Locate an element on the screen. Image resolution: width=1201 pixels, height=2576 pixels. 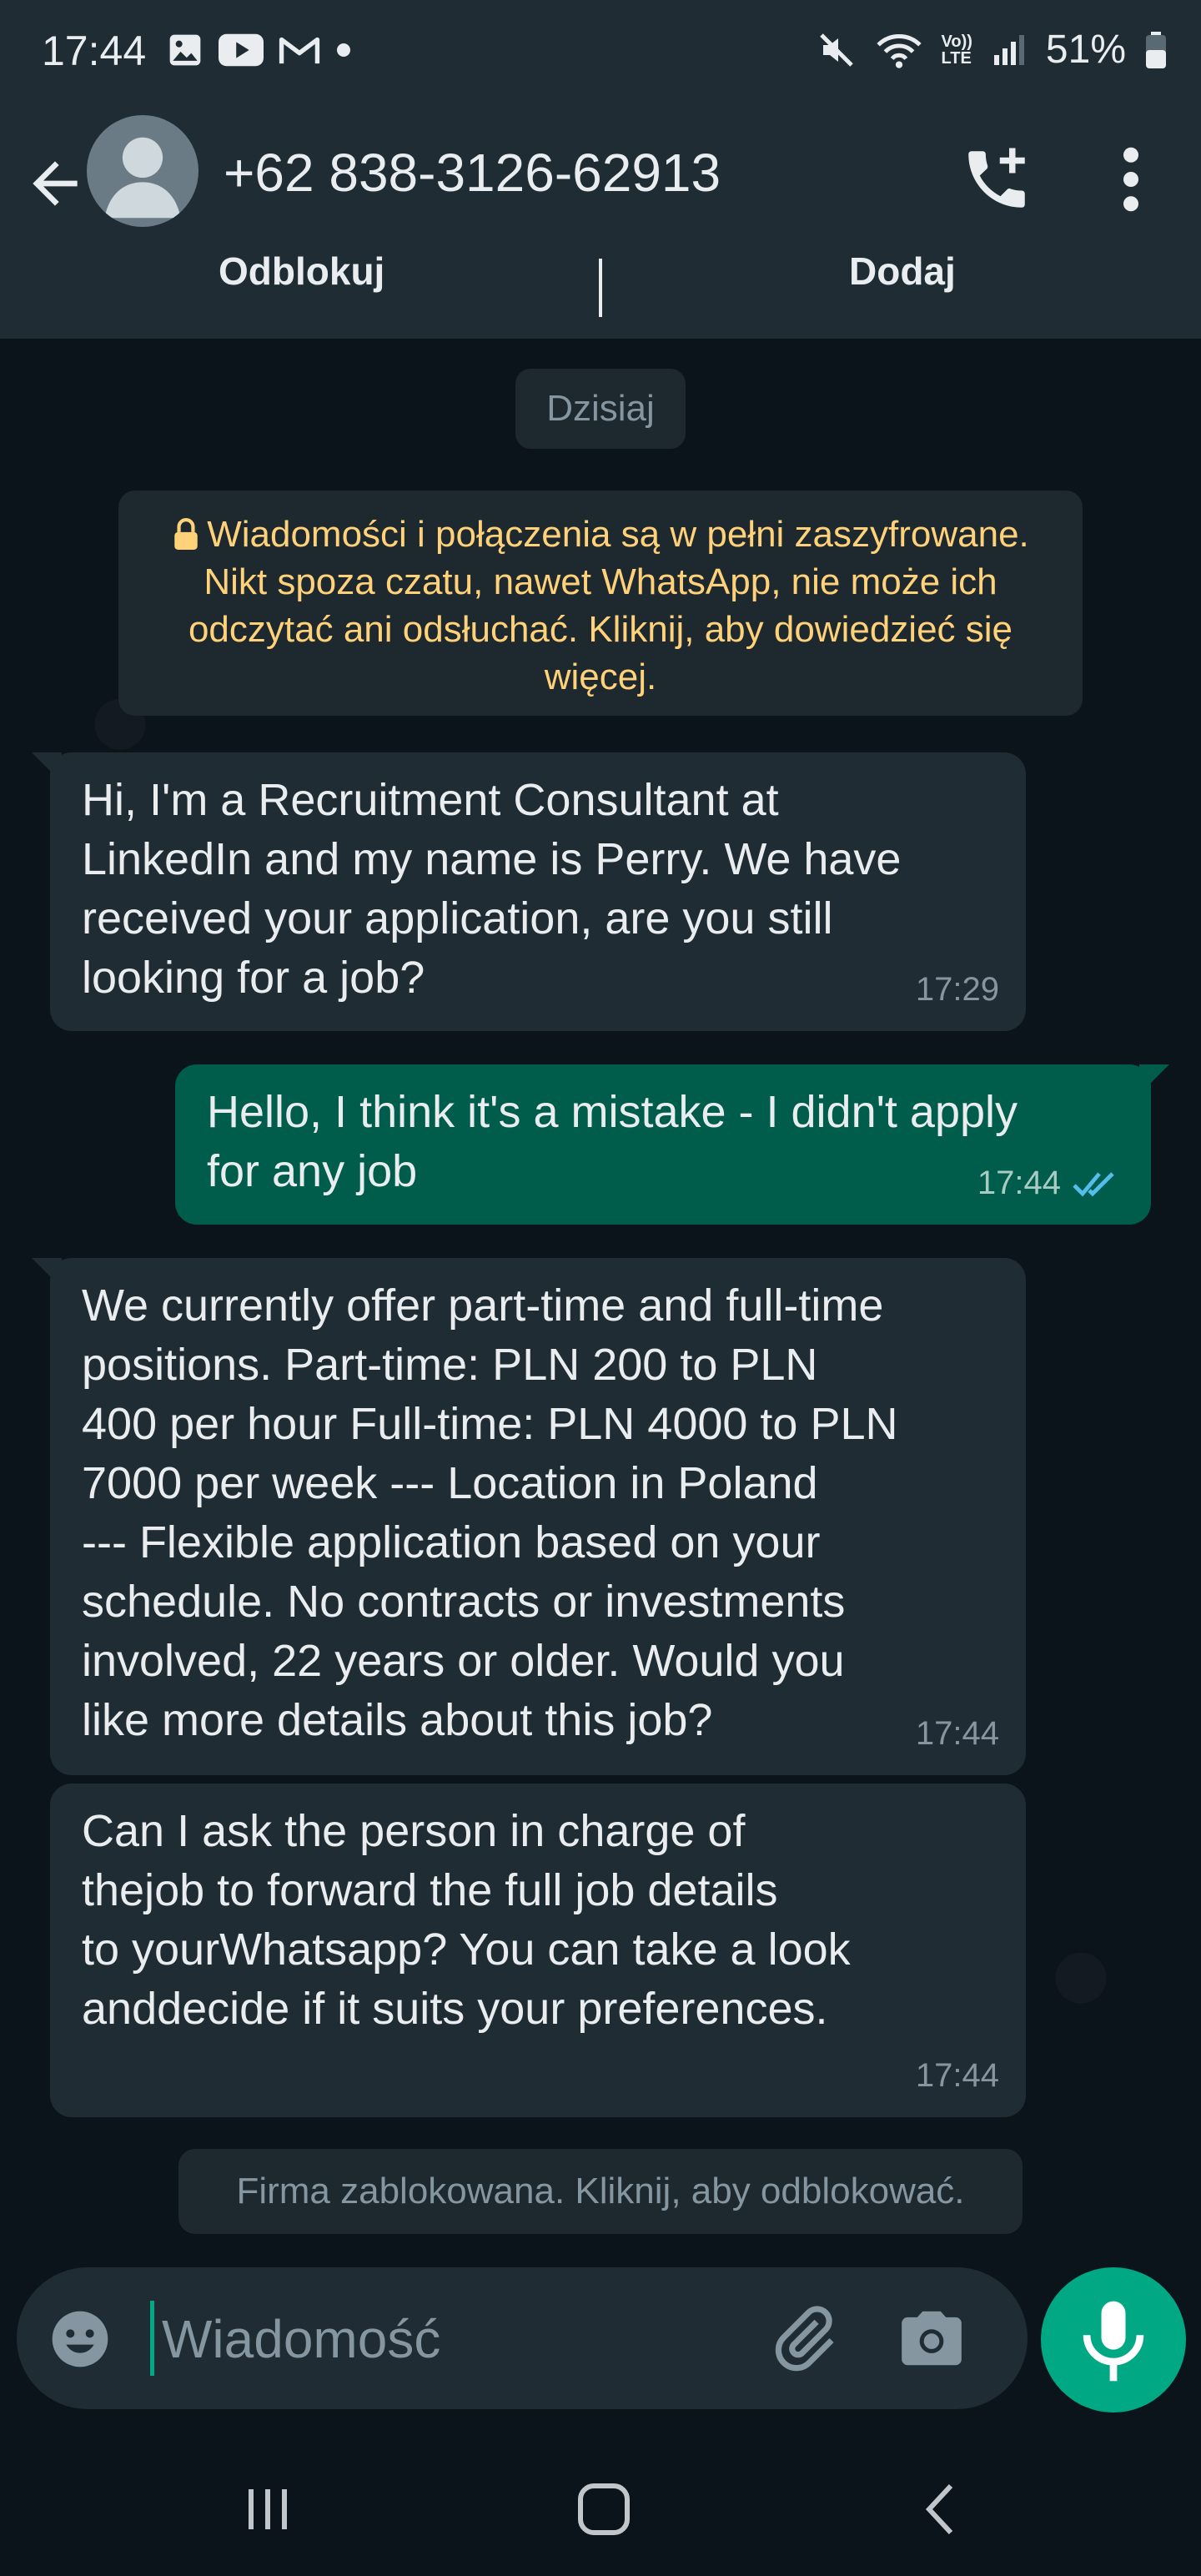
message-composer is located at coordinates (523, 2338).